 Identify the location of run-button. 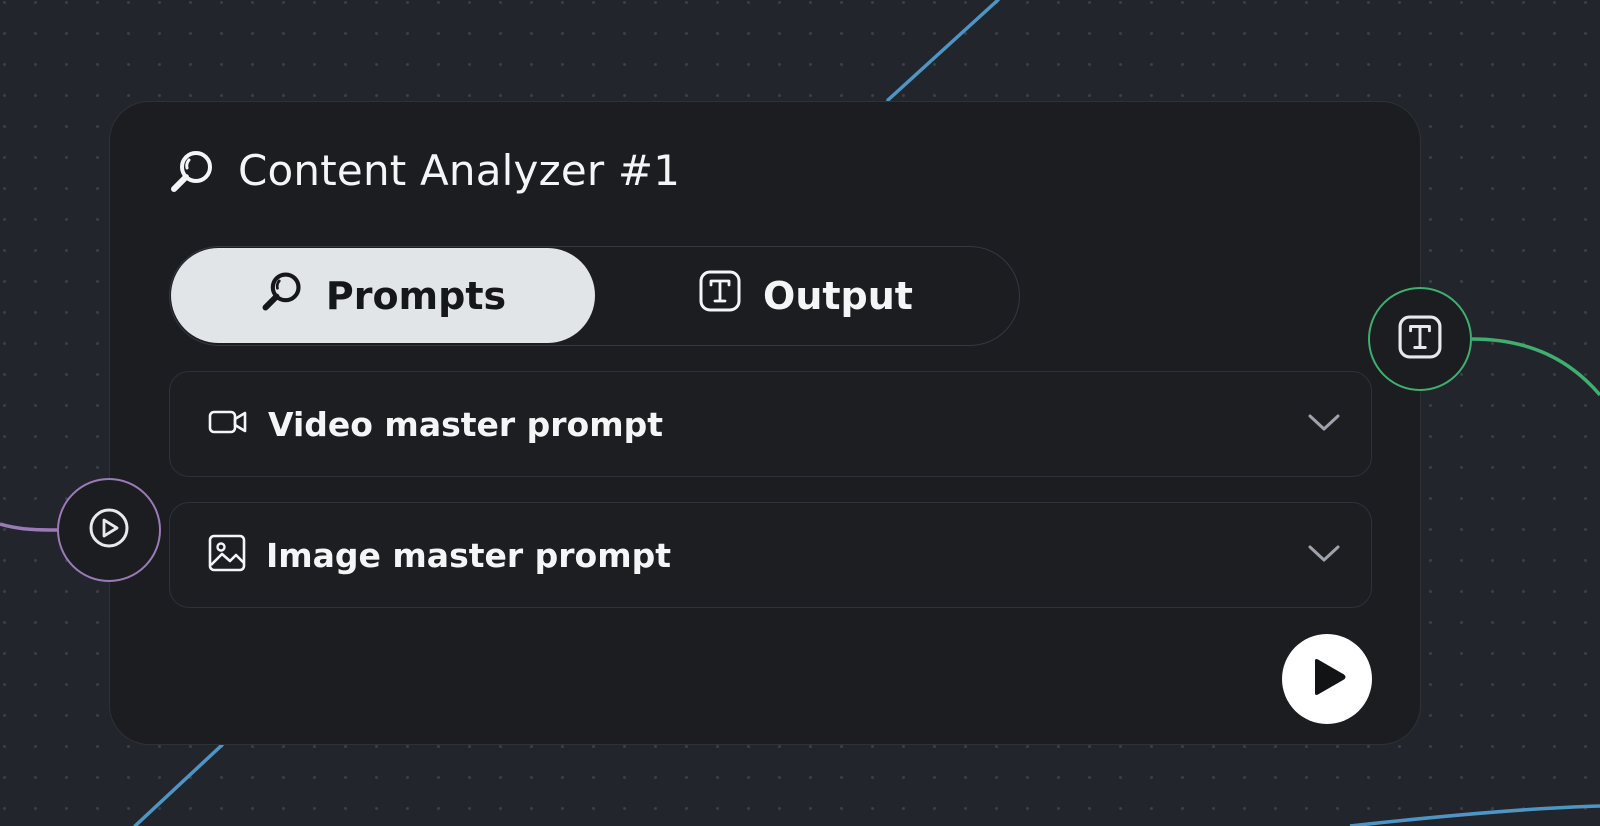
(1327, 679).